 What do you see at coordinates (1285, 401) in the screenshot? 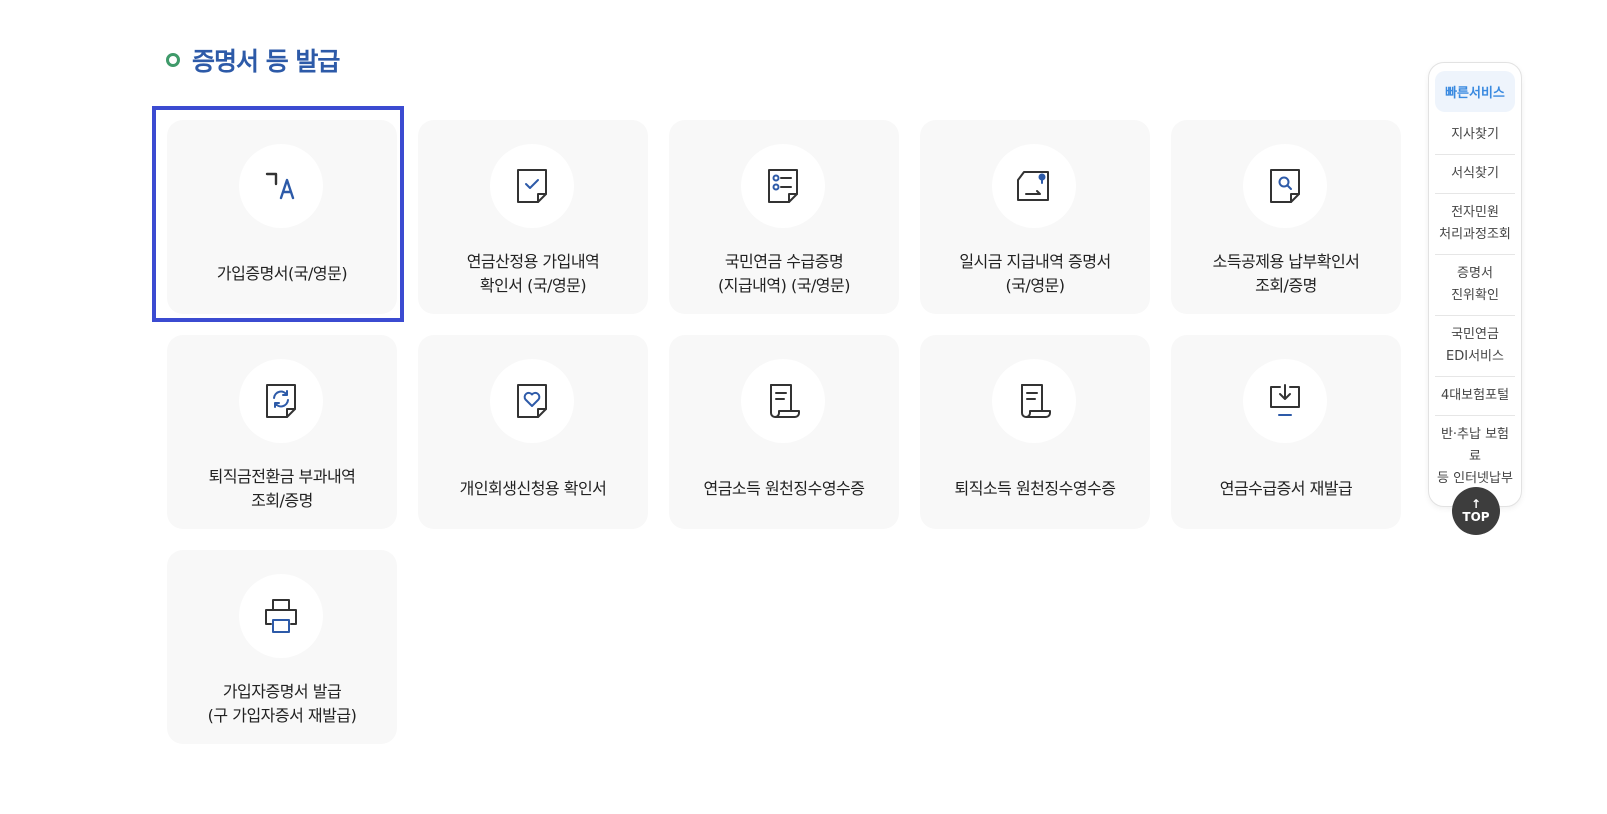
I see `download-monitor-icon` at bounding box center [1285, 401].